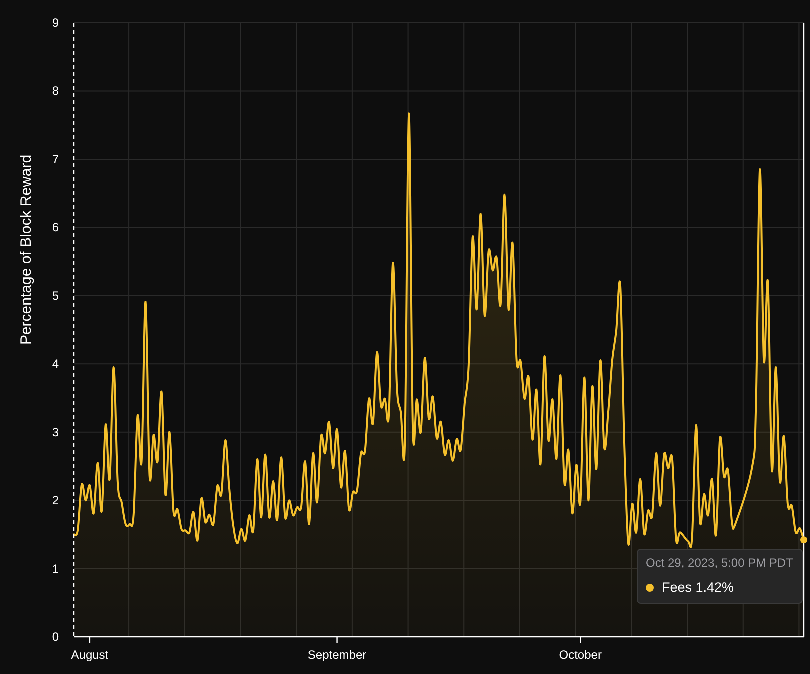 The height and width of the screenshot is (674, 810). Describe the element at coordinates (55, 569) in the screenshot. I see `y-axis-tick-label: 1` at that location.